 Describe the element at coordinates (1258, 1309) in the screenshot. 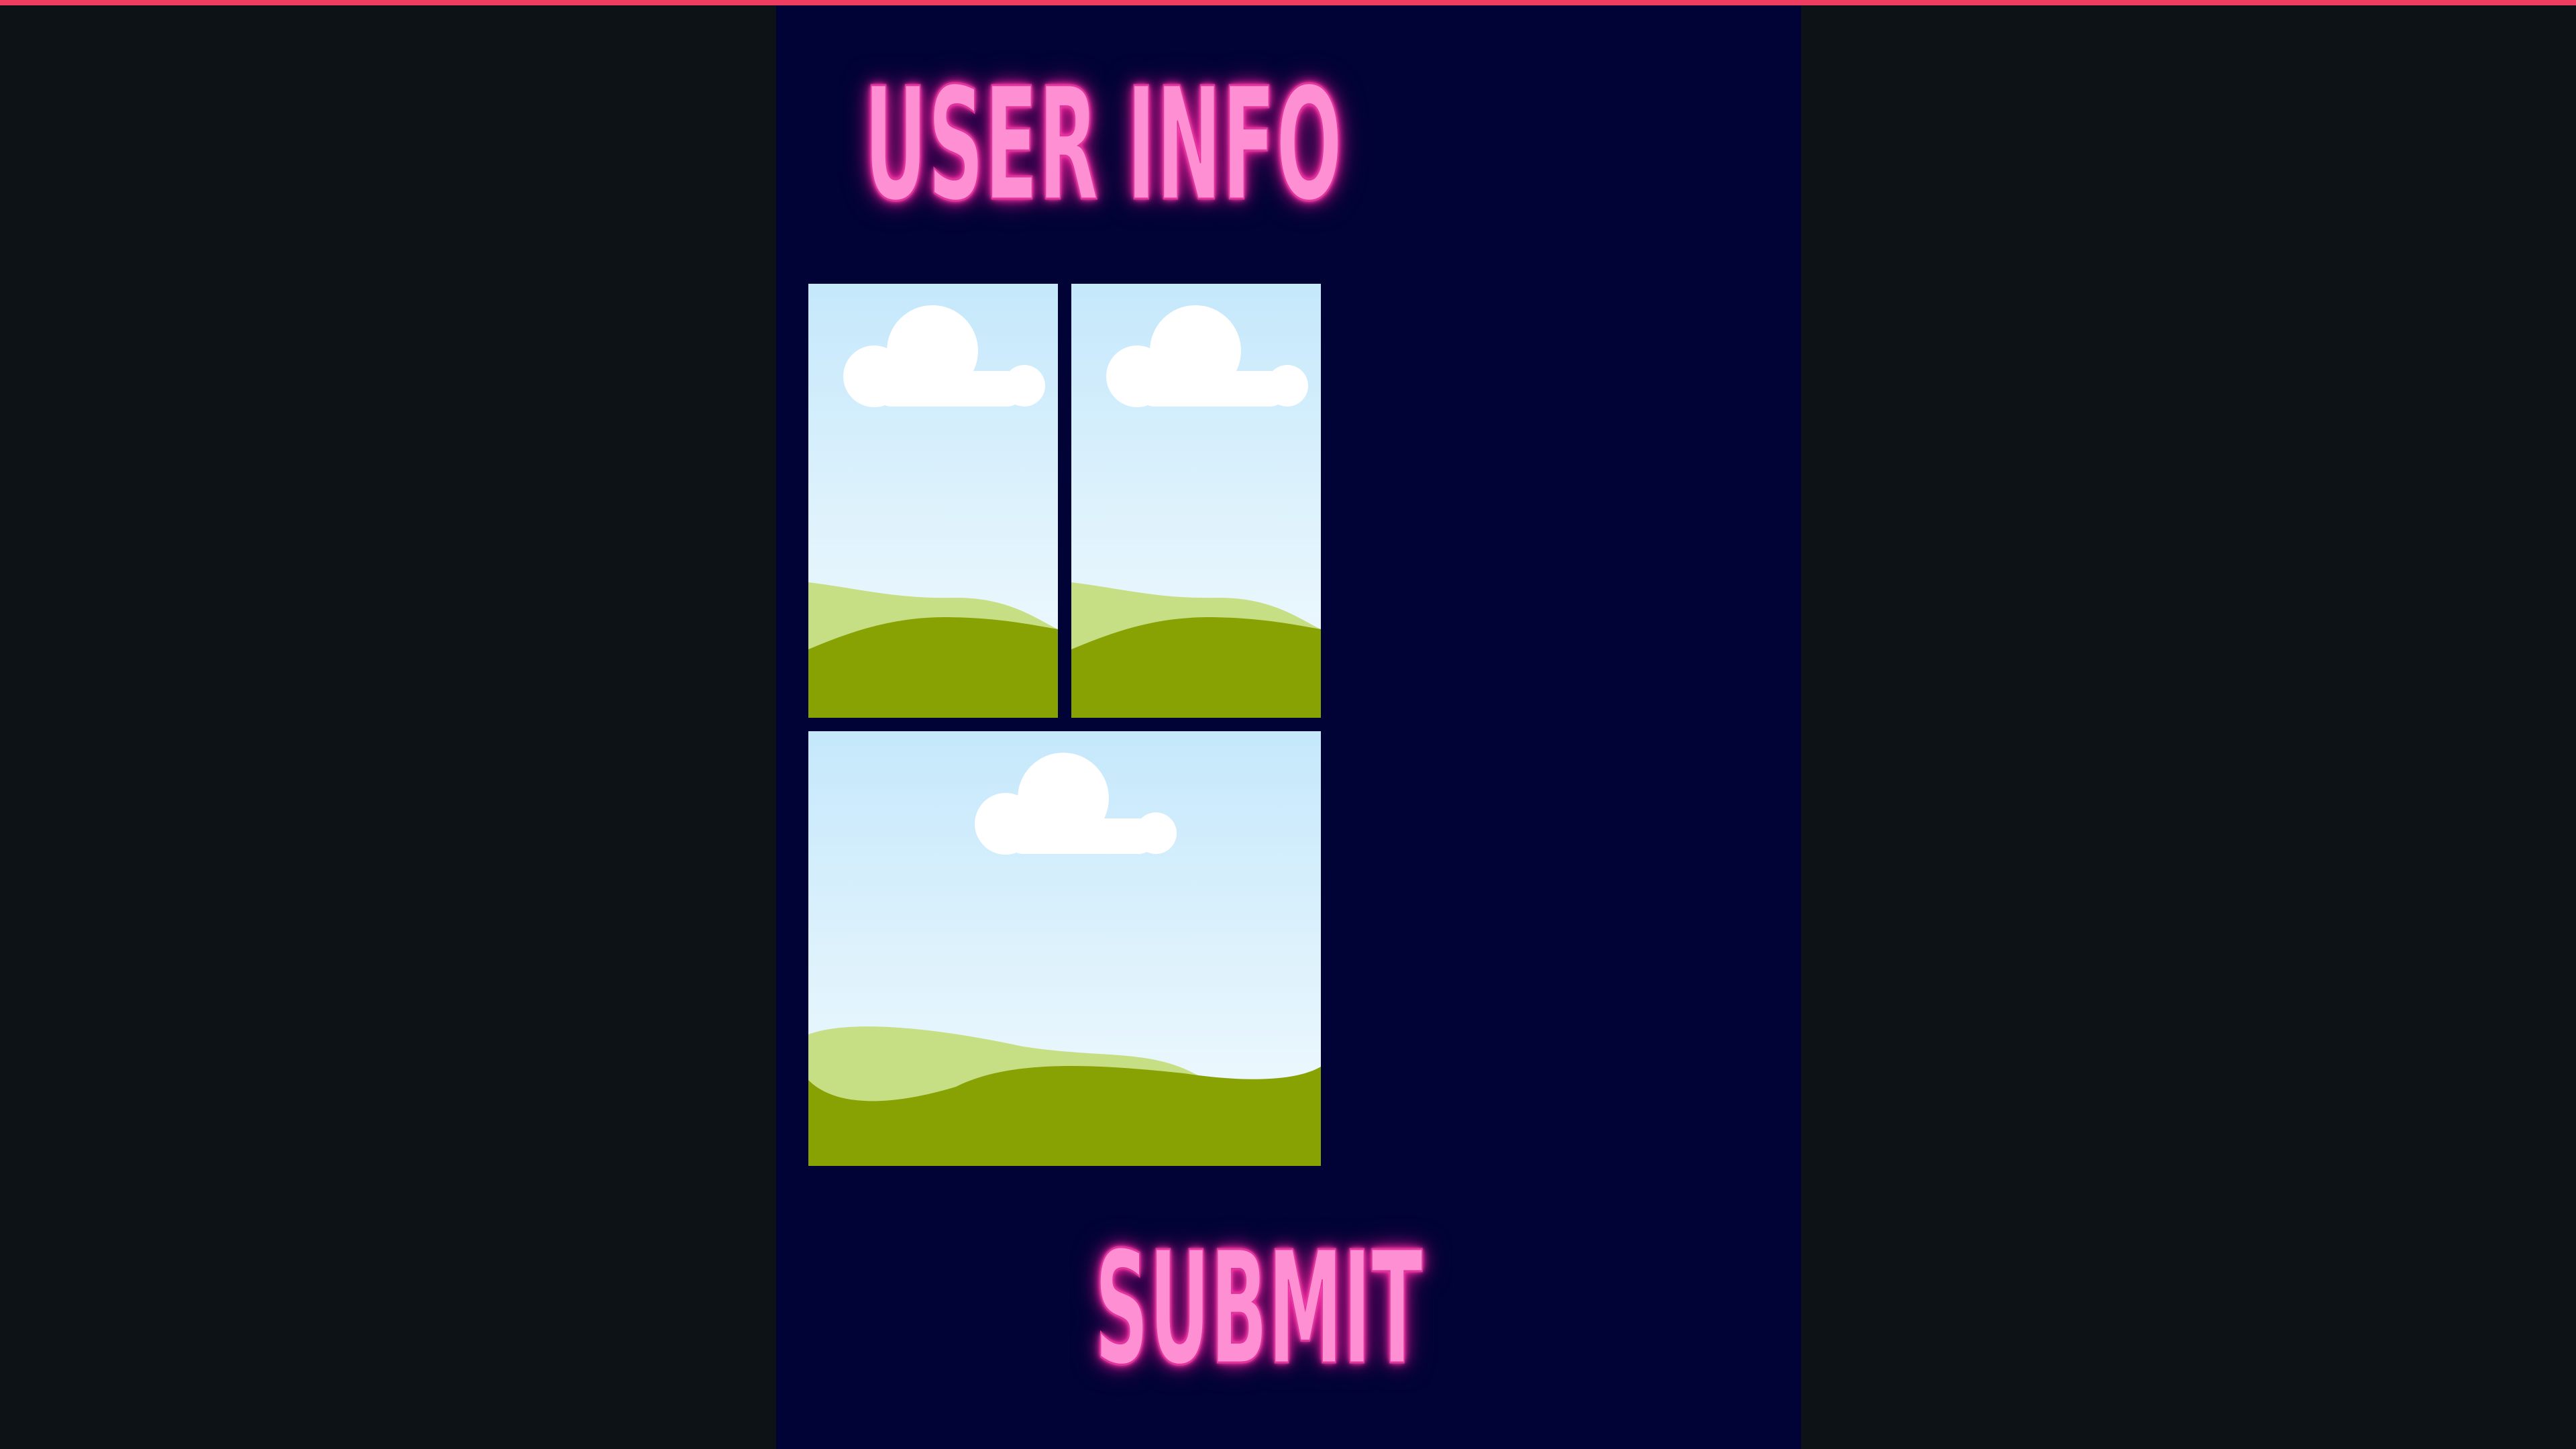

I see `submit-button: SUBMIT` at that location.